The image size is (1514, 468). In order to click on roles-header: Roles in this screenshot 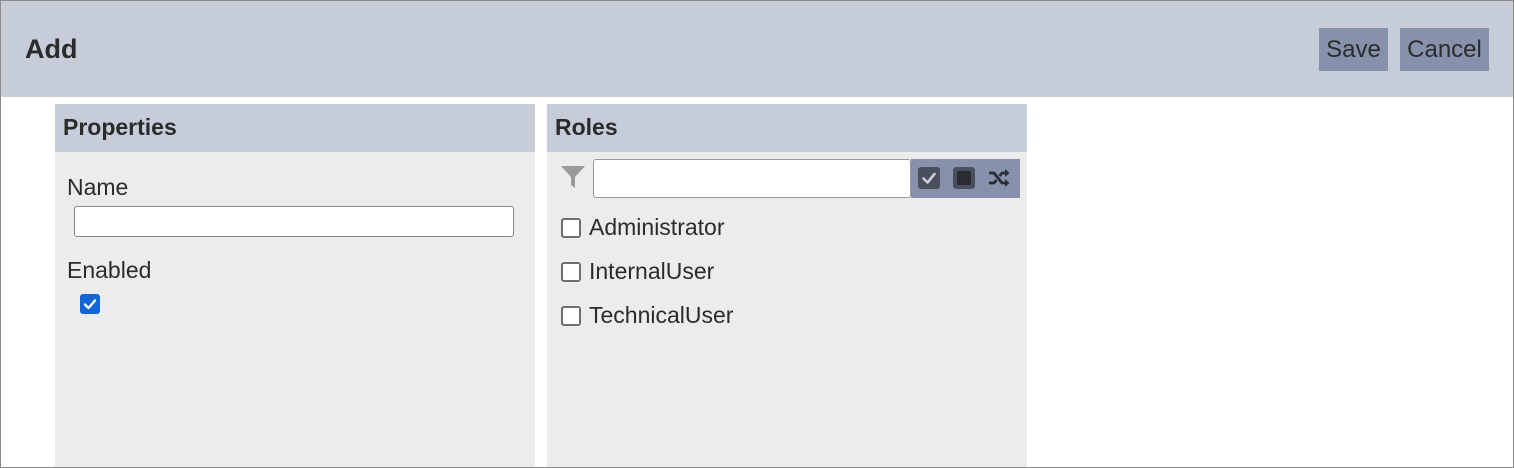, I will do `click(787, 128)`.